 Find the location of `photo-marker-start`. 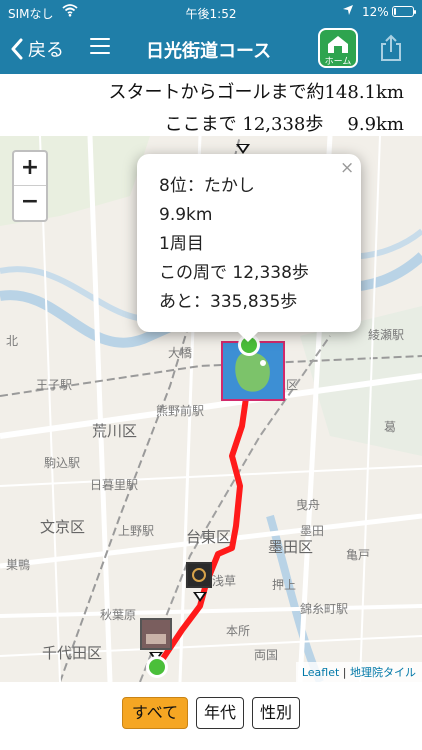

photo-marker-start is located at coordinates (156, 634).